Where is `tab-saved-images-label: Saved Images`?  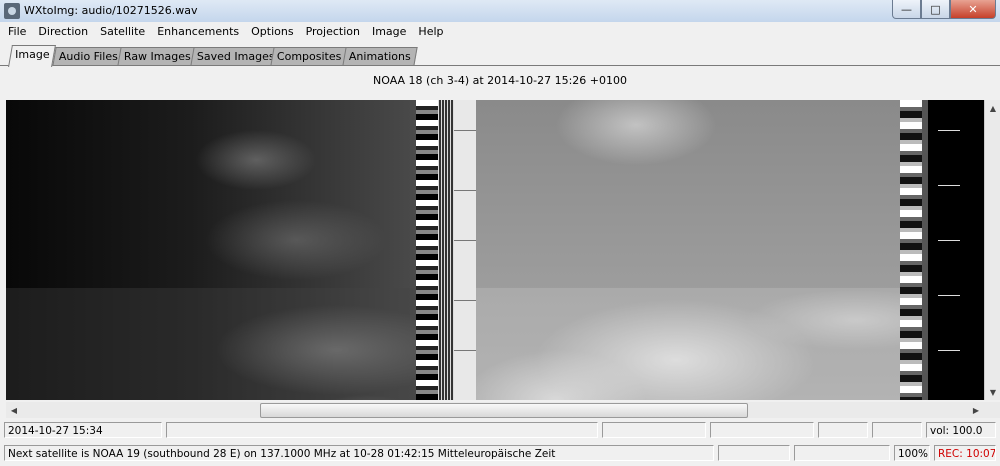
tab-saved-images-label: Saved Images is located at coordinates (235, 56).